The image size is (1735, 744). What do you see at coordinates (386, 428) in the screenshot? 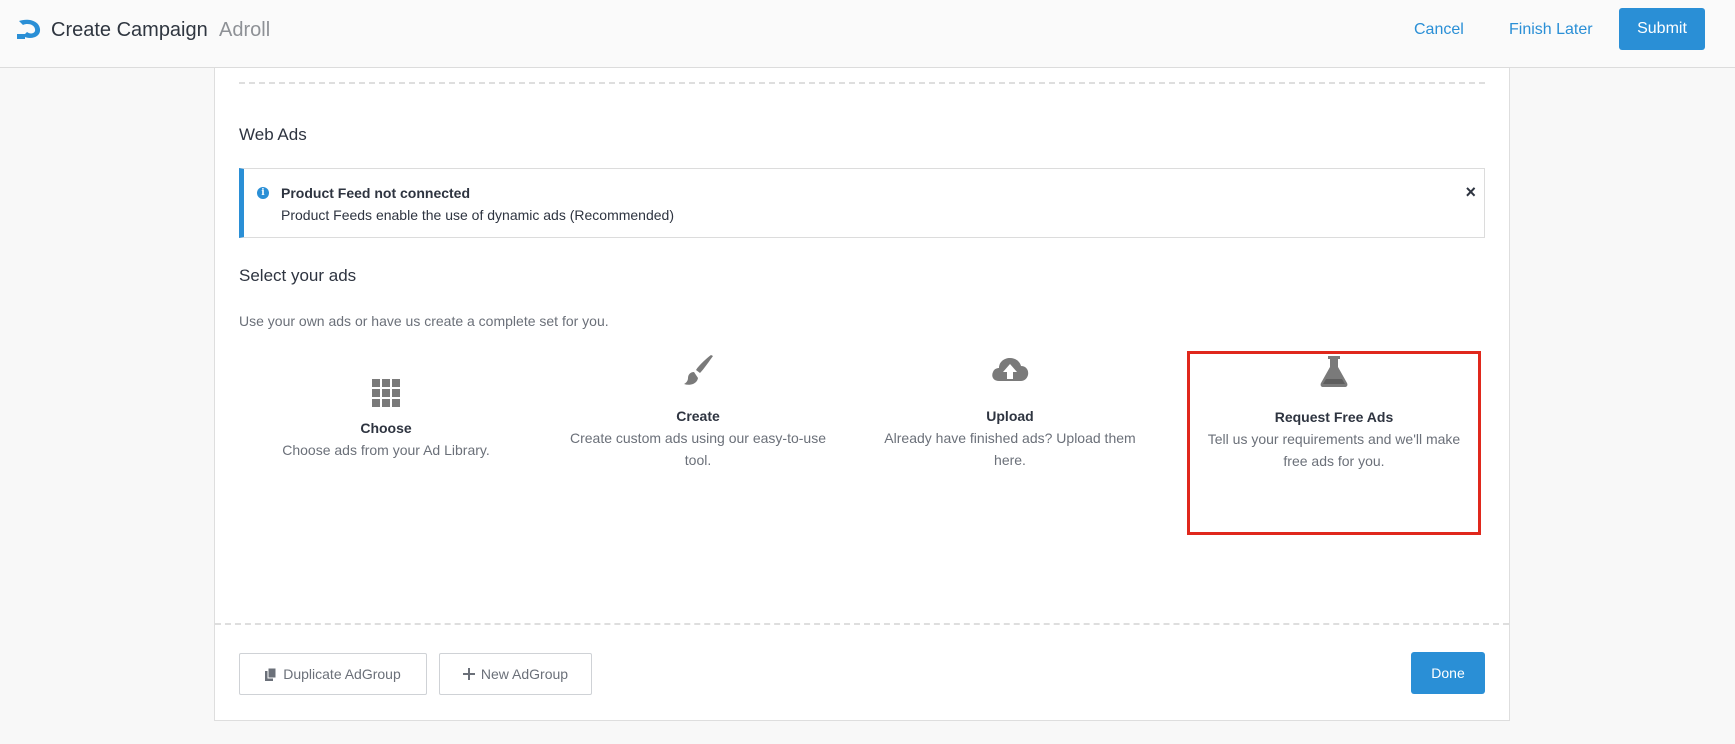
I see `option-name: Choose` at bounding box center [386, 428].